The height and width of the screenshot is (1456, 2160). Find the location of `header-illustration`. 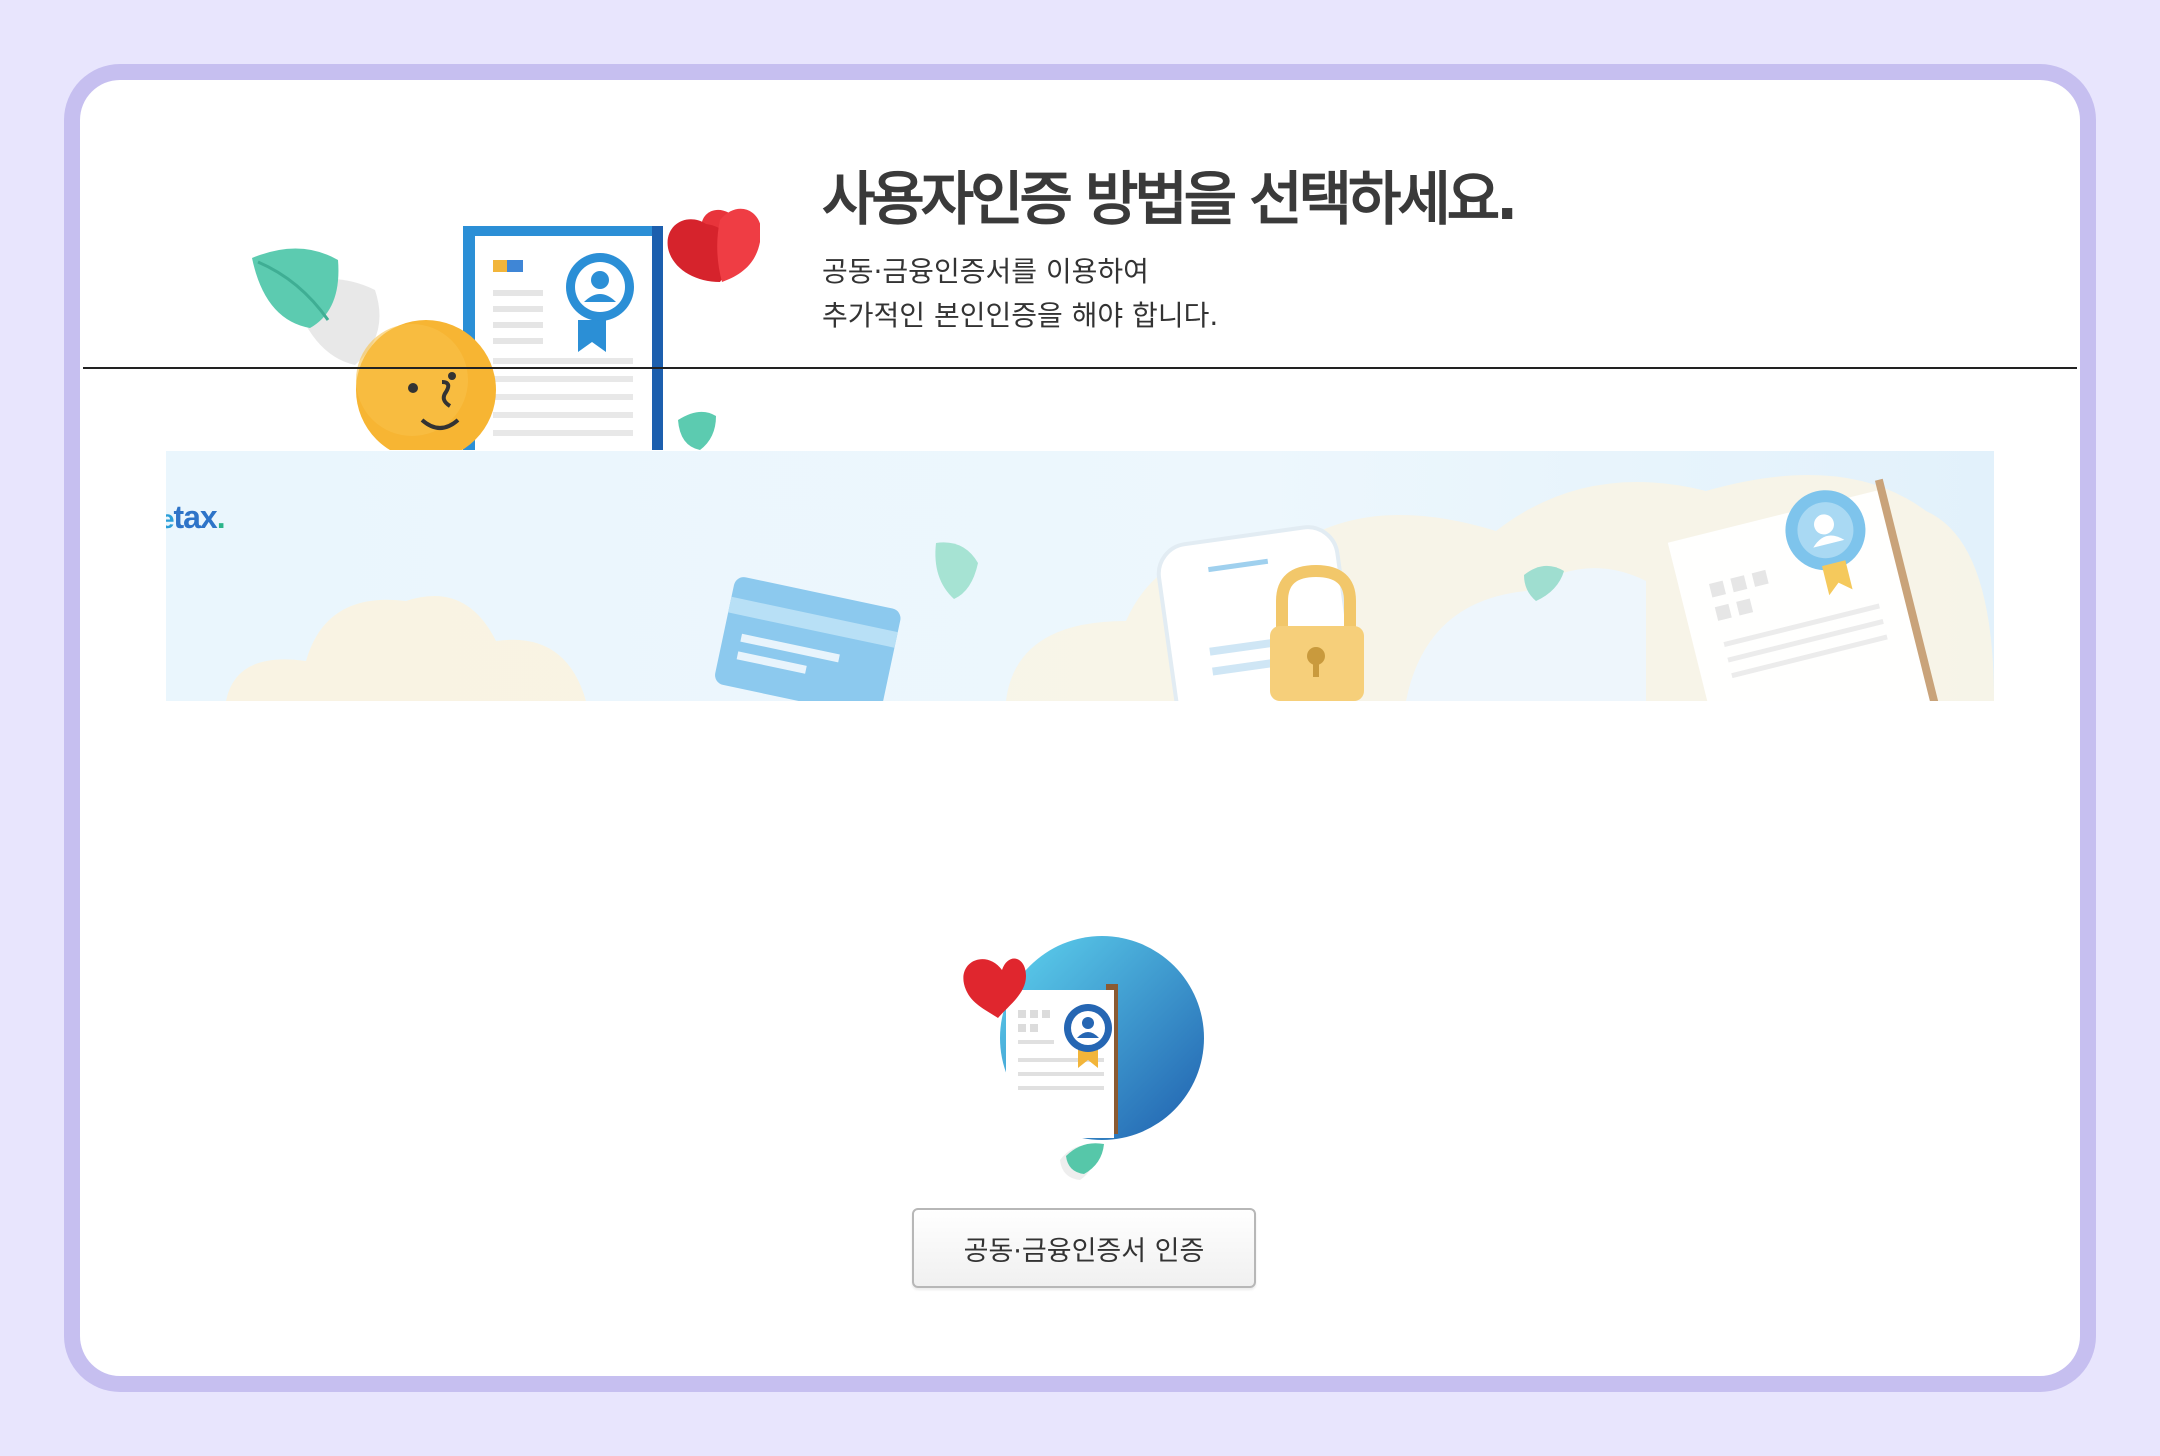

header-illustration is located at coordinates (506, 329).